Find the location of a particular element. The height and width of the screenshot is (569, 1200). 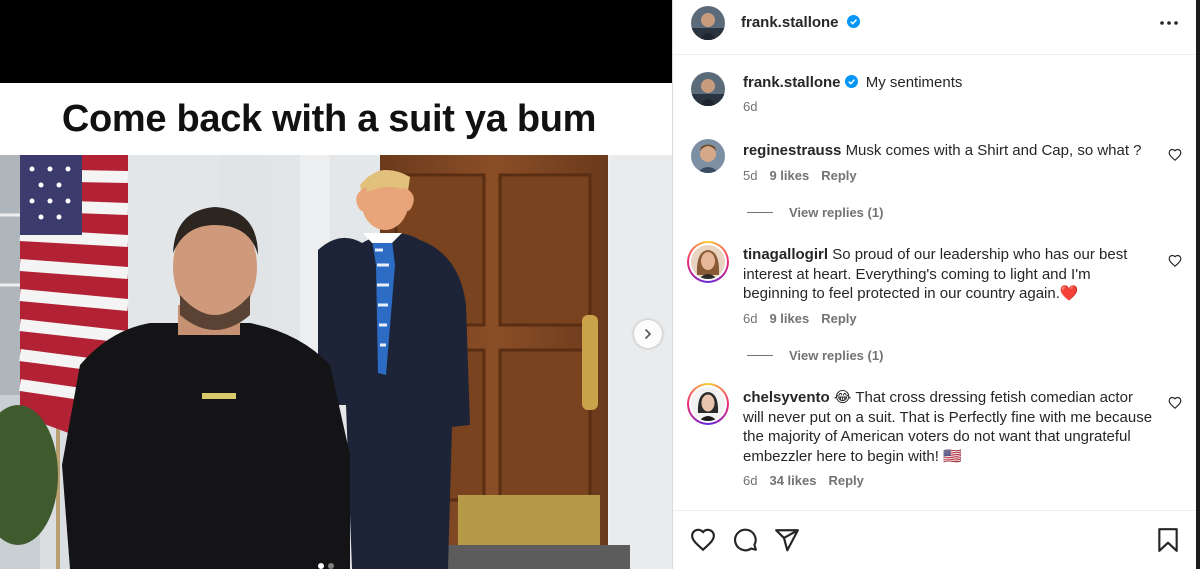

caption-author-avatar is located at coordinates (708, 89).